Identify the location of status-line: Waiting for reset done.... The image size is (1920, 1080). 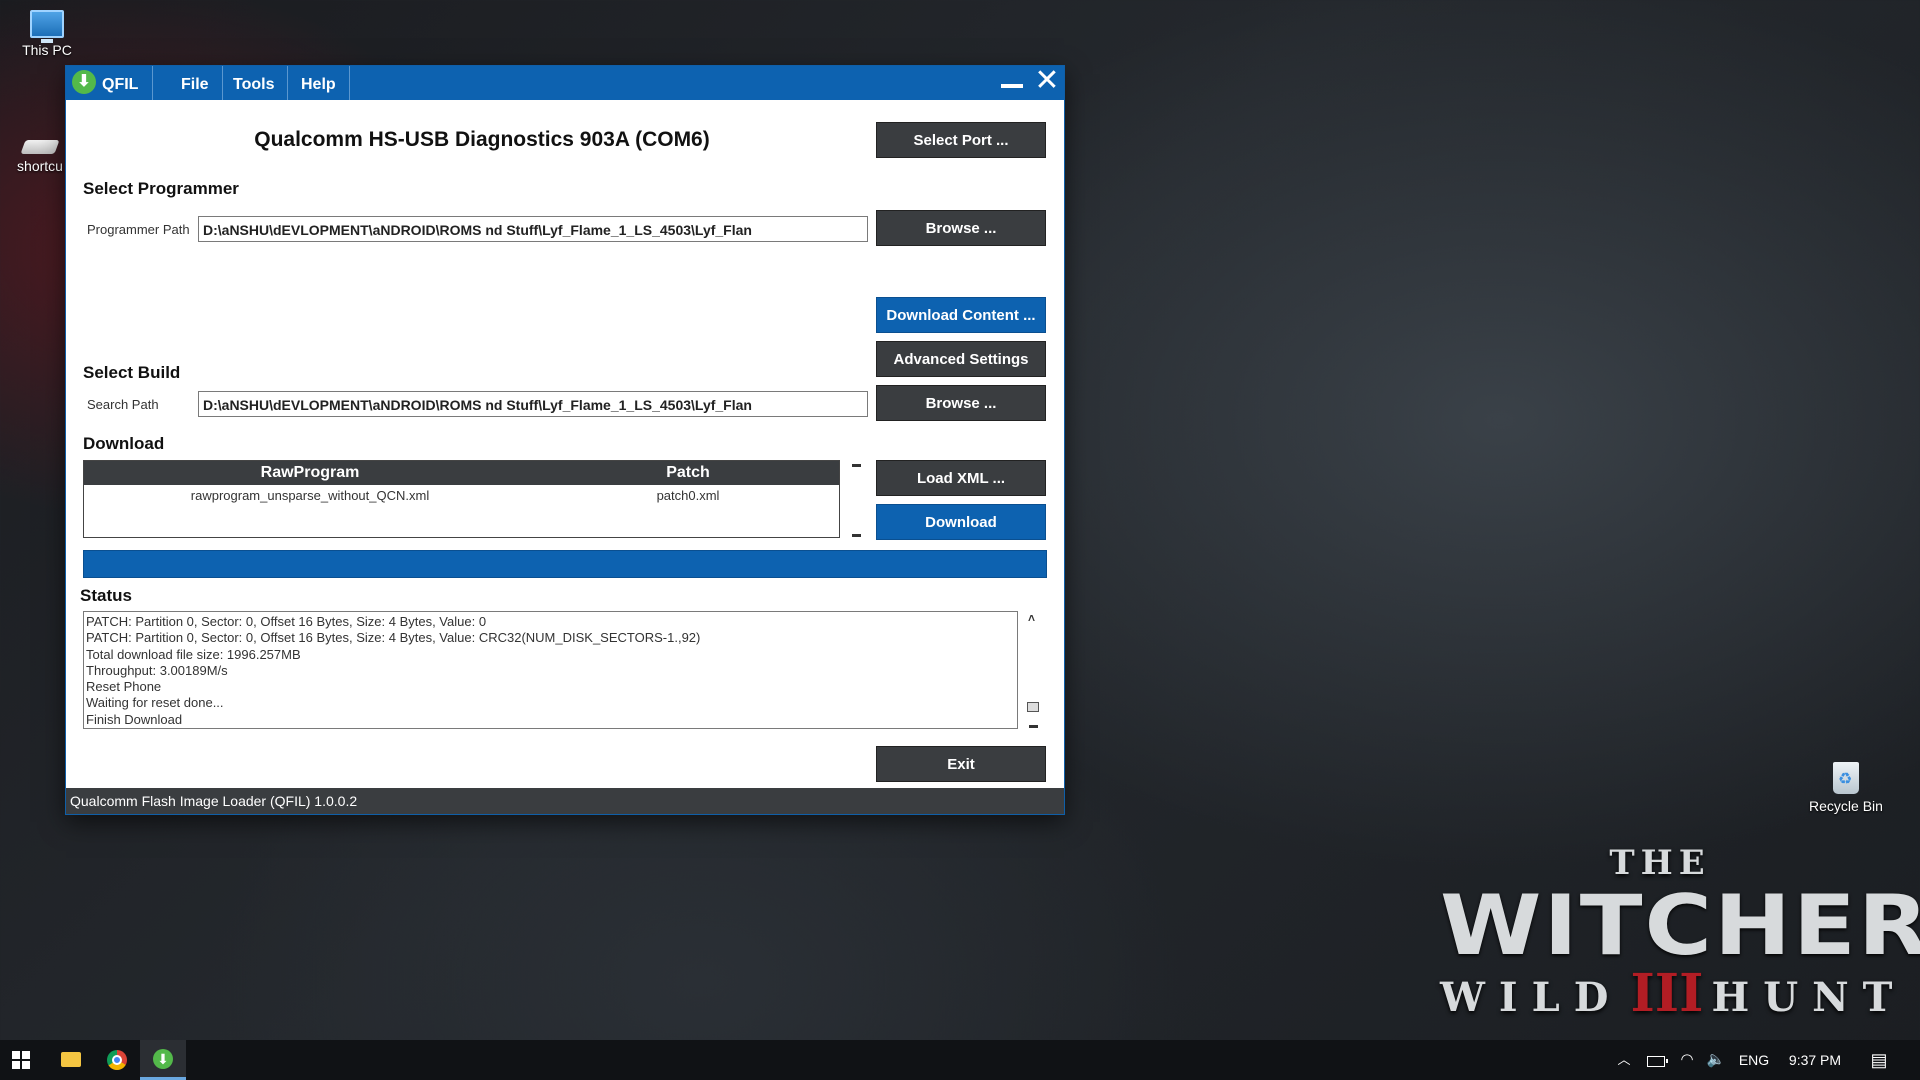
(155, 703).